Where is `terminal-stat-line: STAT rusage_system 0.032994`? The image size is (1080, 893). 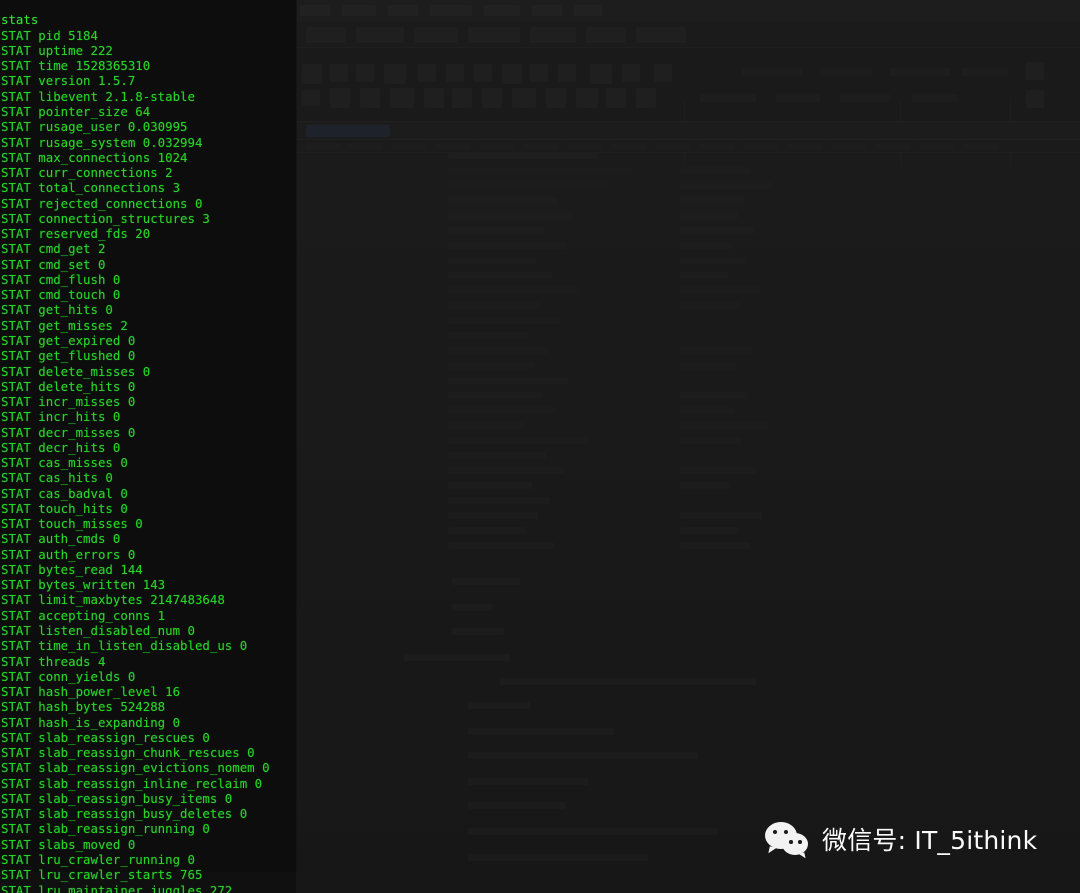 terminal-stat-line: STAT rusage_system 0.032994 is located at coordinates (102, 142).